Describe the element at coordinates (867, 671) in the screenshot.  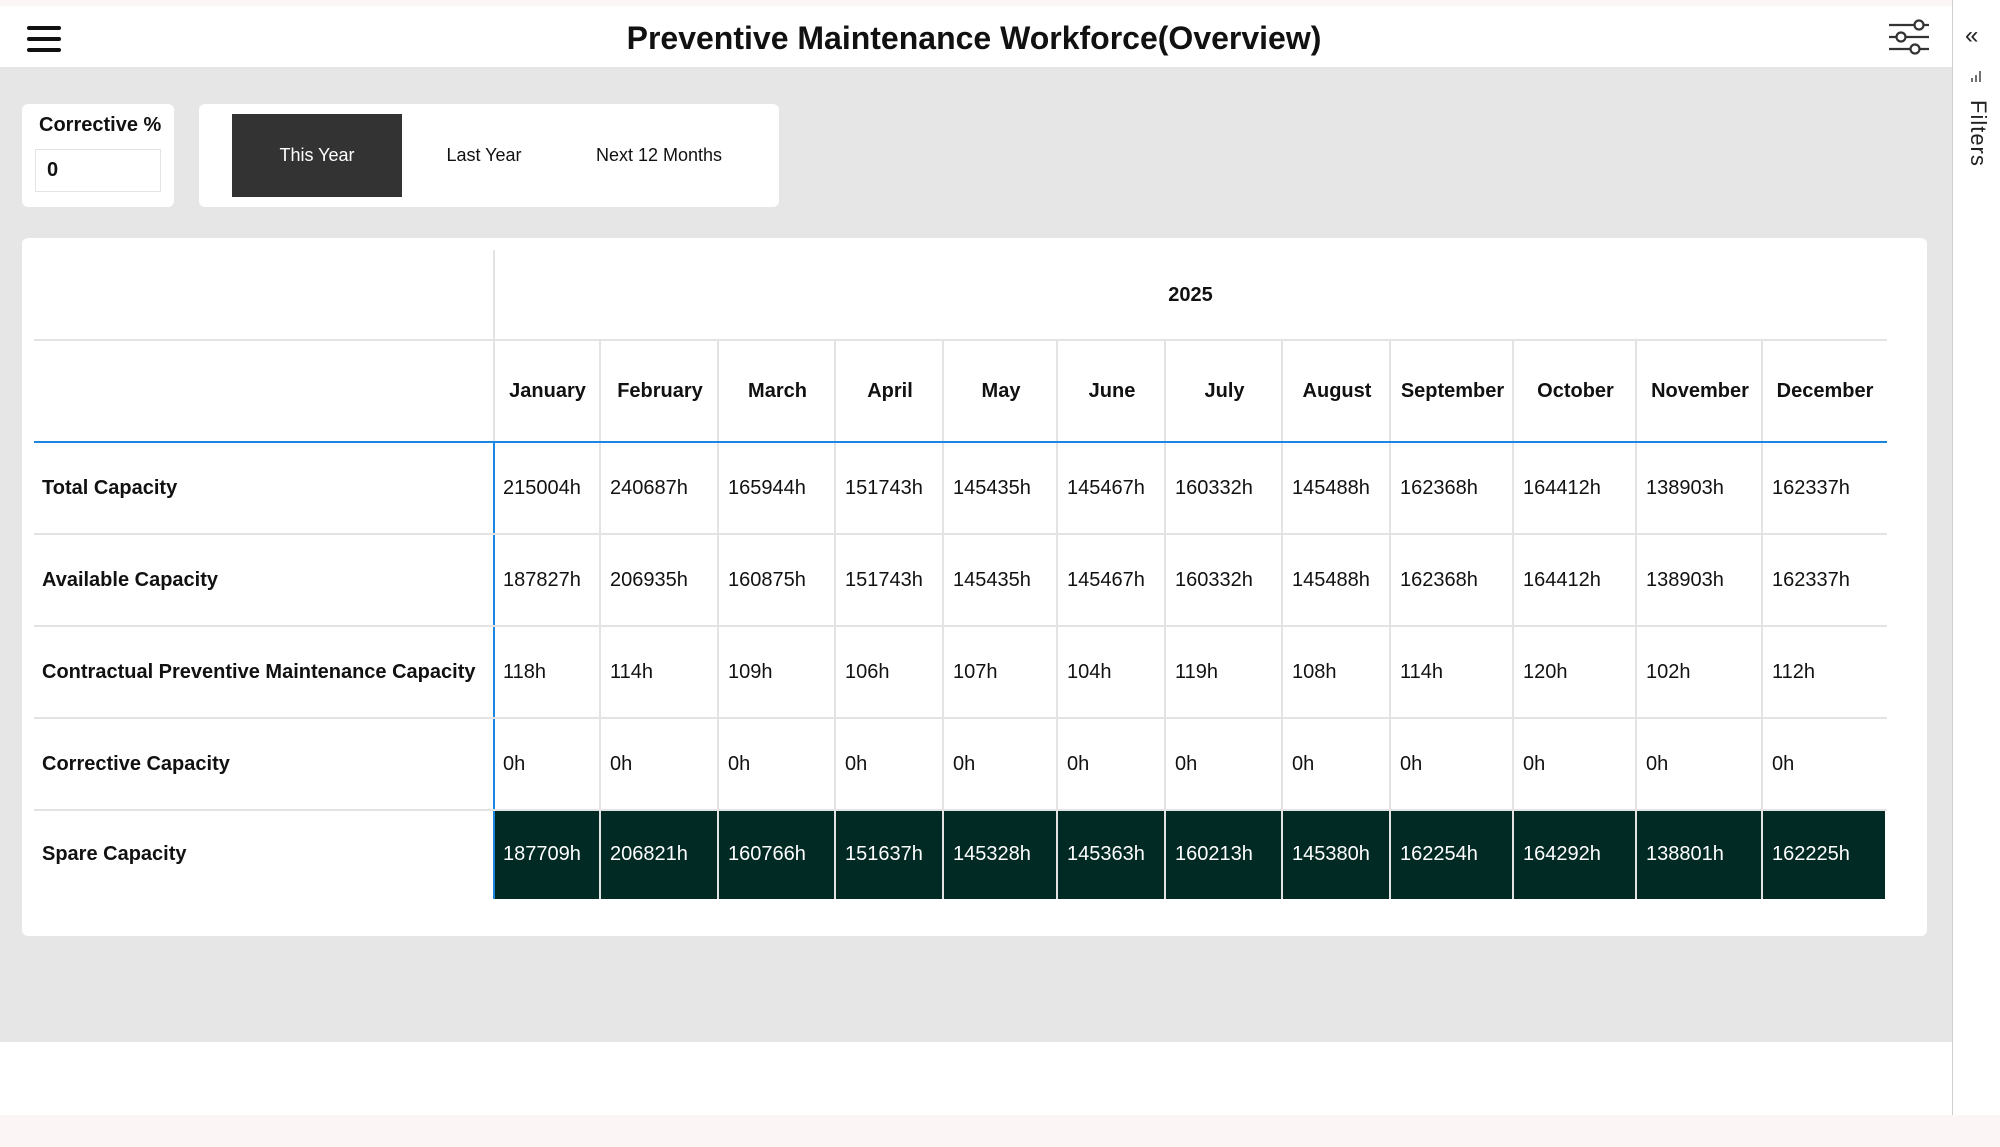
I see `table-cell: 106h` at that location.